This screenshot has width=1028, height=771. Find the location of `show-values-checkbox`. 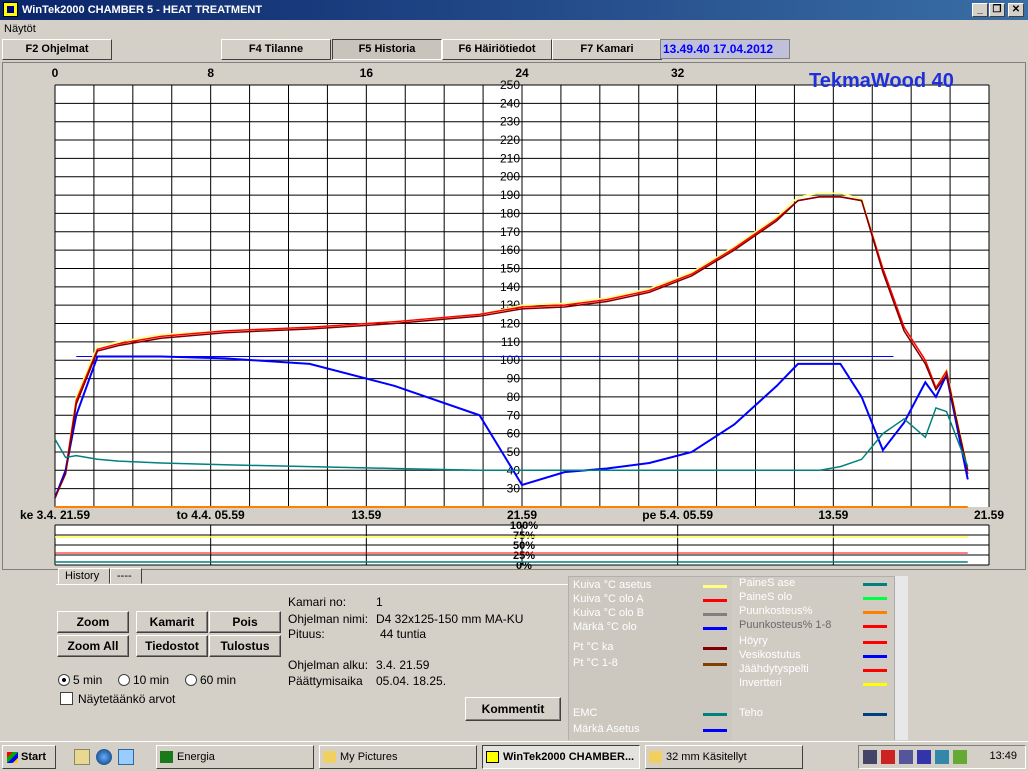

show-values-checkbox is located at coordinates (66, 698).